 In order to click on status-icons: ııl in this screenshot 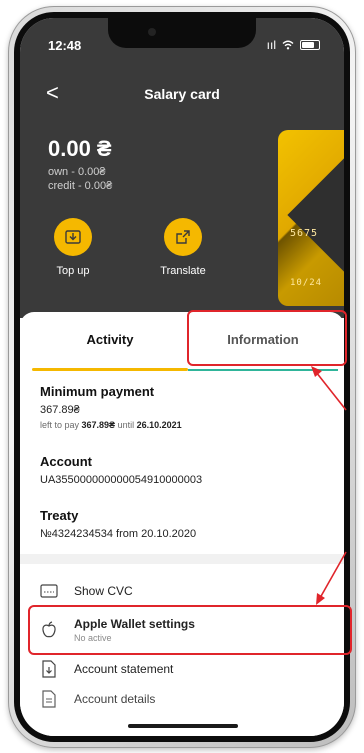, I will do `click(293, 45)`.